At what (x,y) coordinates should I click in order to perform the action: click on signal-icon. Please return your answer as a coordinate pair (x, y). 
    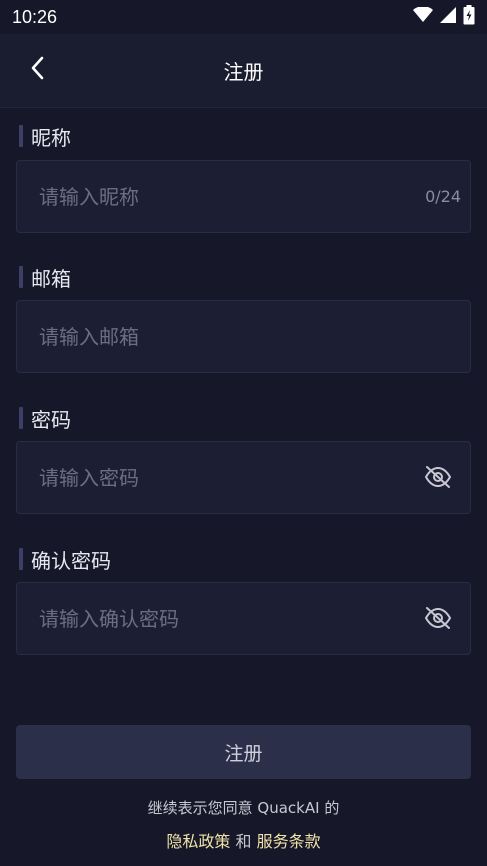
    Looking at the image, I should click on (448, 17).